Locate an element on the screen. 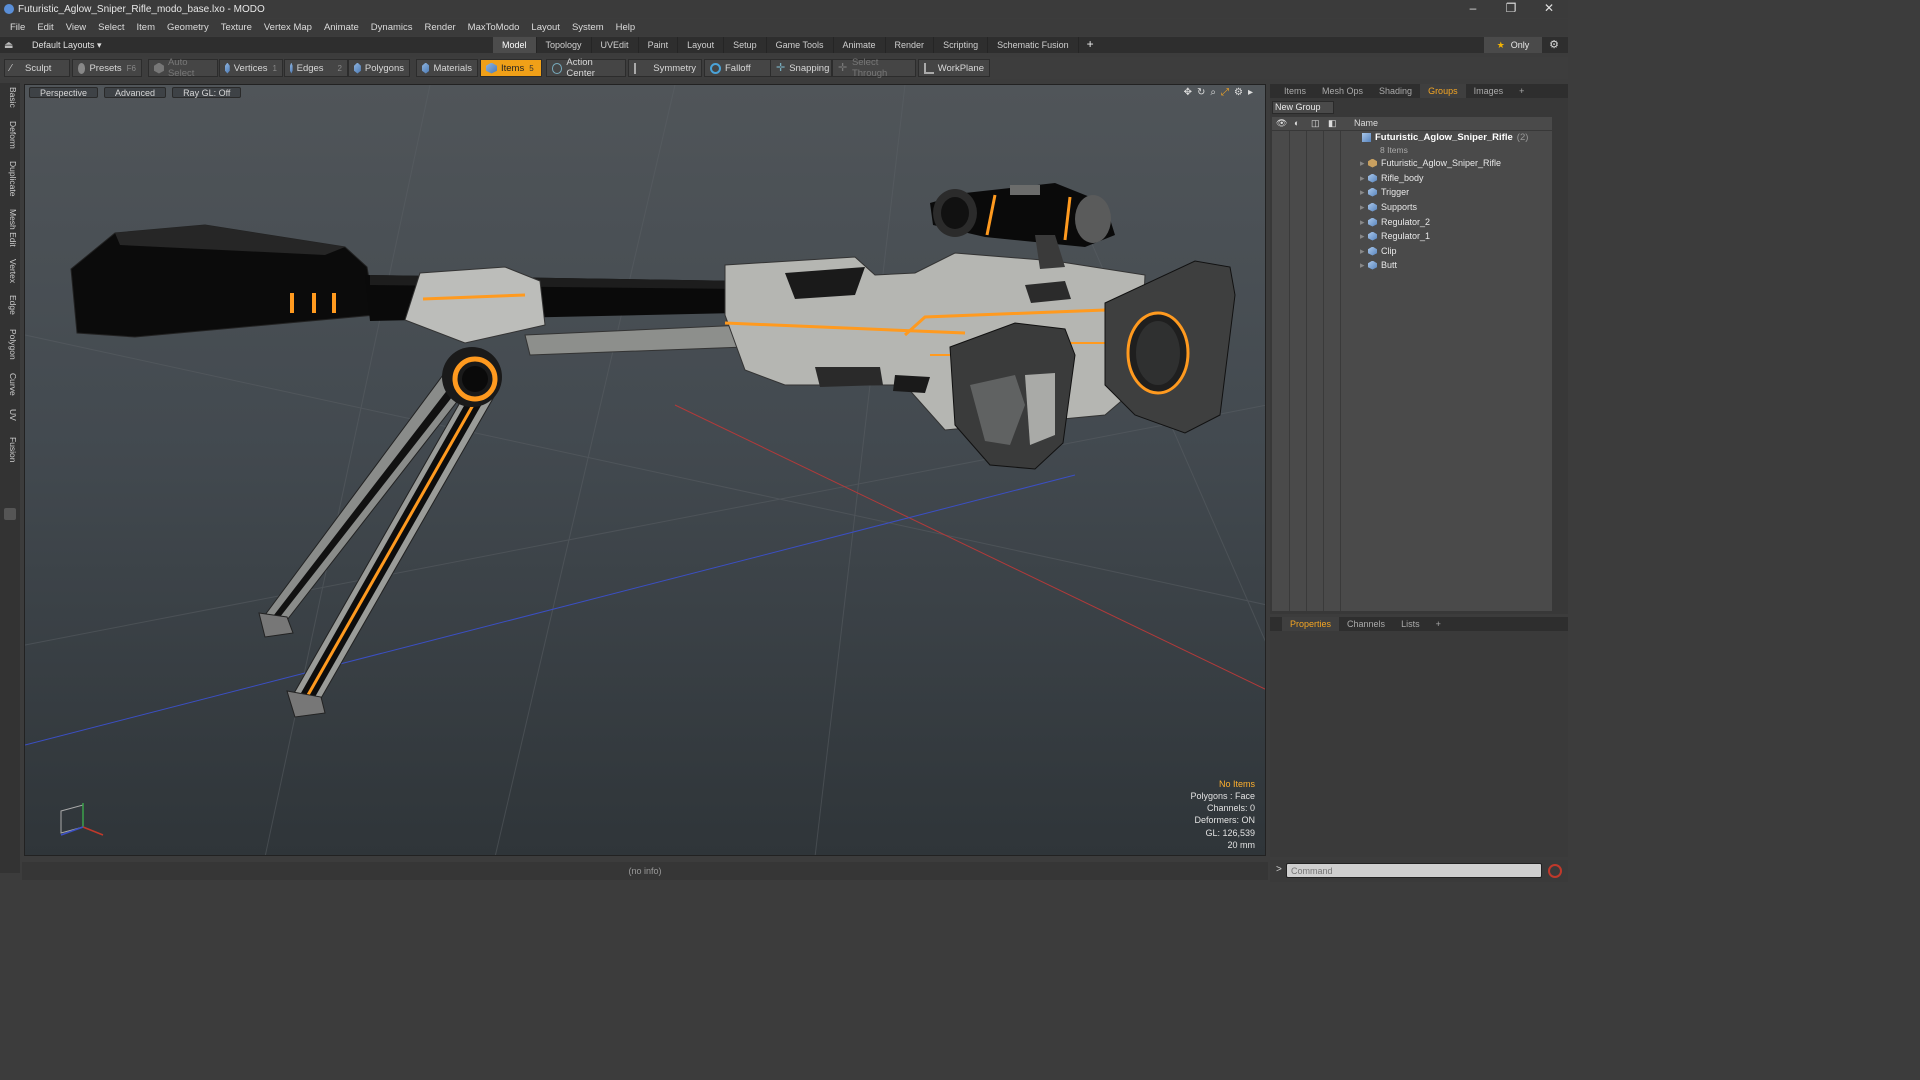  gear-icon: ⚙ is located at coordinates (1554, 45).